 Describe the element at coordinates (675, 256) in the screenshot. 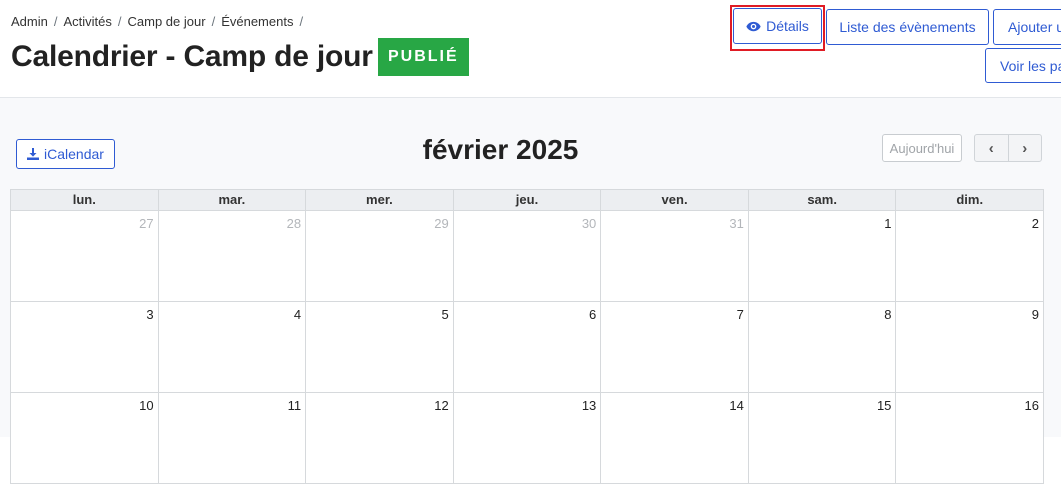

I see `calendar-day-cell: 31` at that location.